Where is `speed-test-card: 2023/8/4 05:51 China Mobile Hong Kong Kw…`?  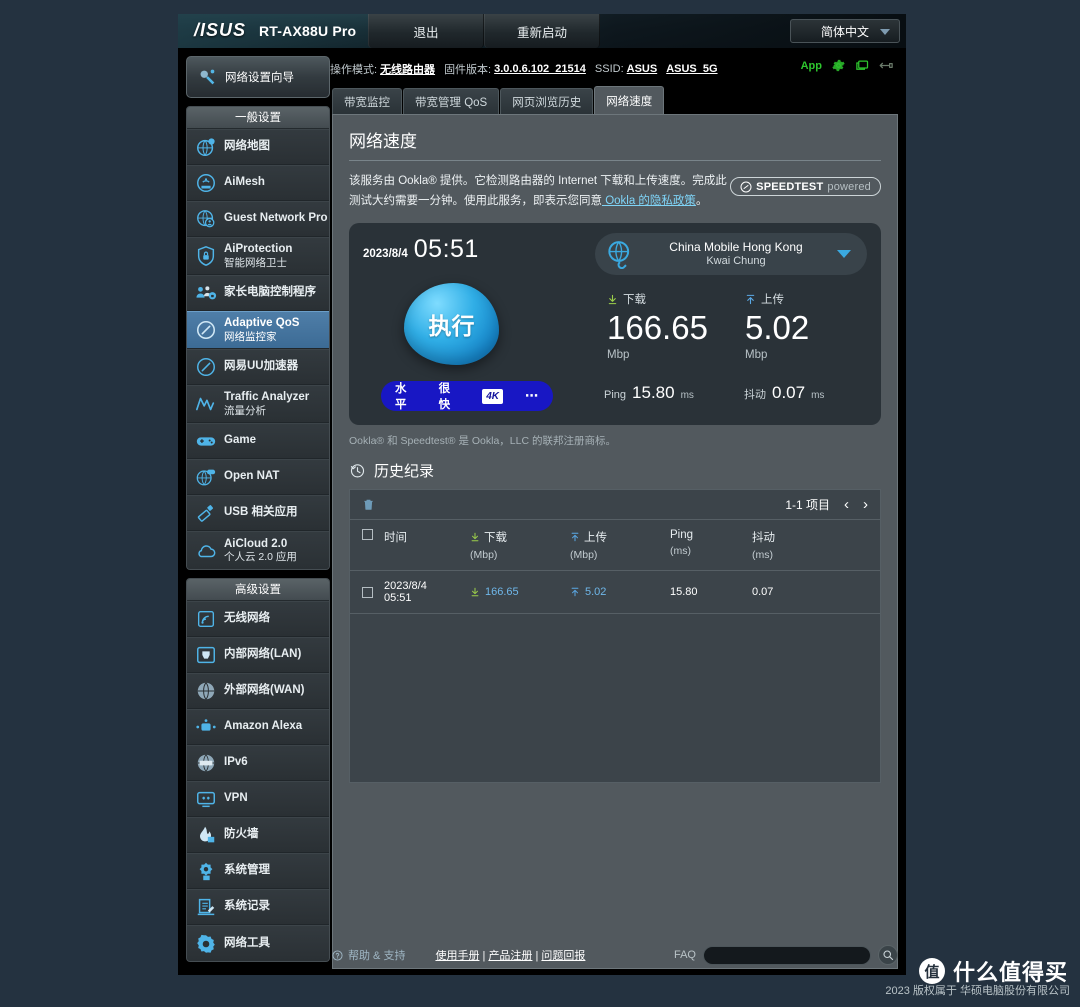 speed-test-card: 2023/8/4 05:51 China Mobile Hong Kong Kw… is located at coordinates (615, 324).